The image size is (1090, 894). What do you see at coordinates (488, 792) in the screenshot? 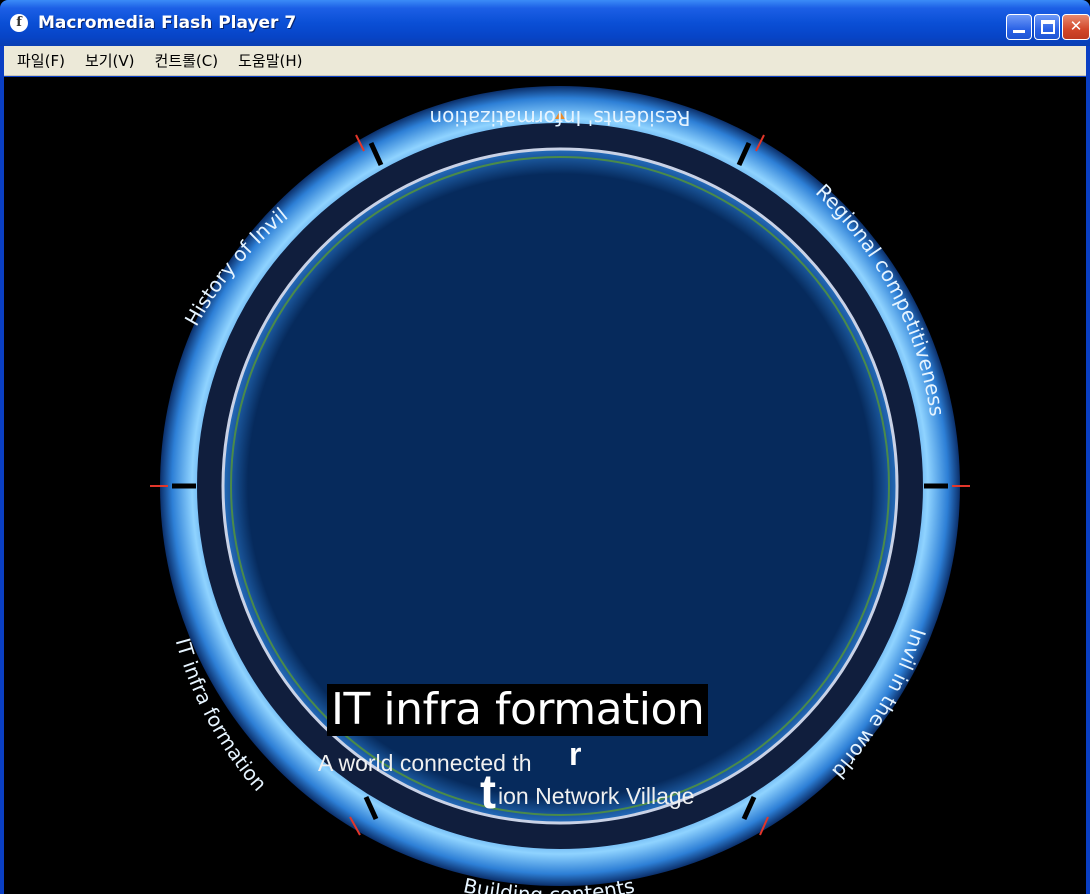
I see `caption-animated-letter-t: t` at bounding box center [488, 792].